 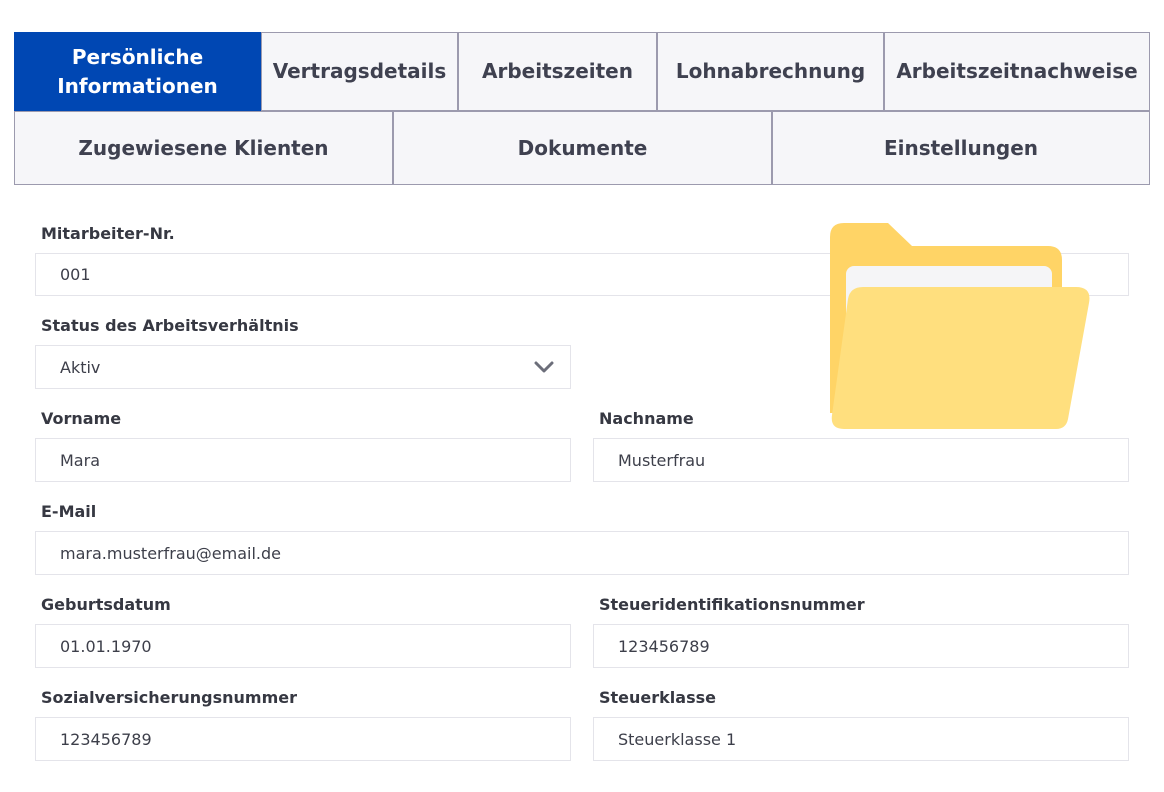 What do you see at coordinates (732, 604) in the screenshot?
I see `tax-id-label: Steueridentifikationsnummer` at bounding box center [732, 604].